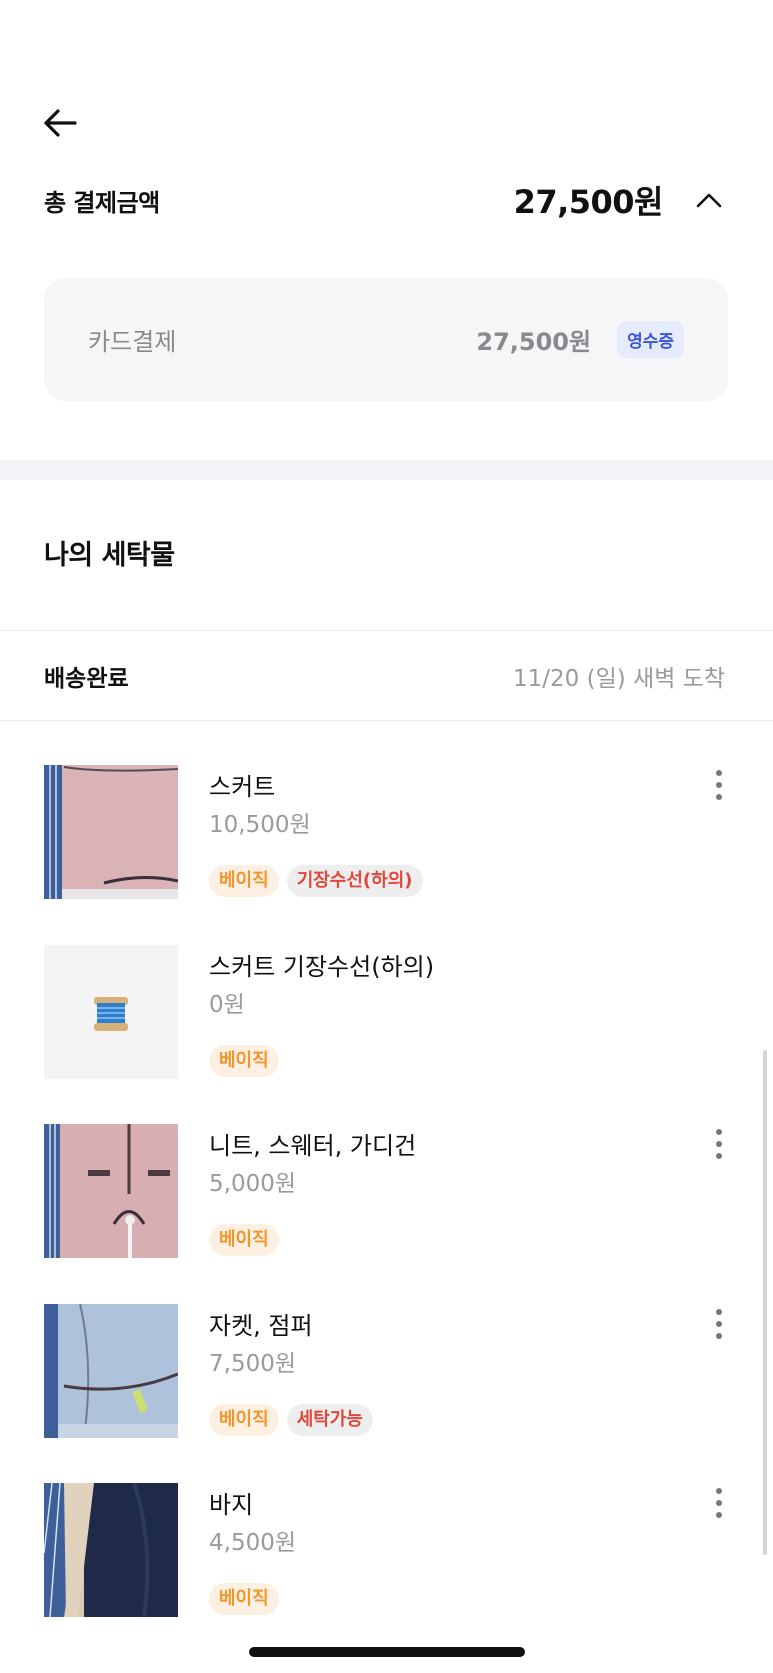 The image size is (773, 1673). What do you see at coordinates (387, 1652) in the screenshot?
I see `home-indicator` at bounding box center [387, 1652].